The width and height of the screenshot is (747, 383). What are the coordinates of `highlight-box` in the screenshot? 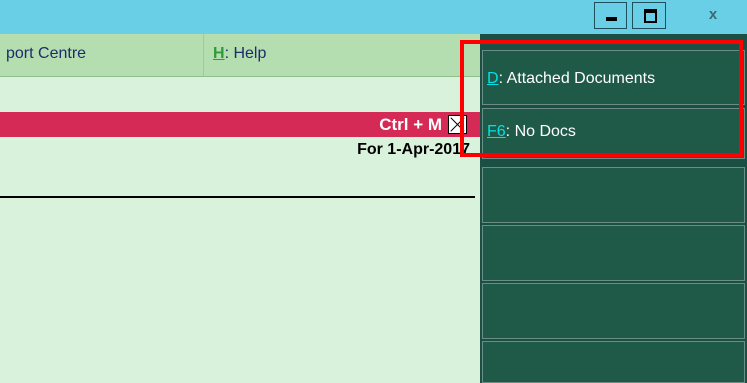 It's located at (601, 98).